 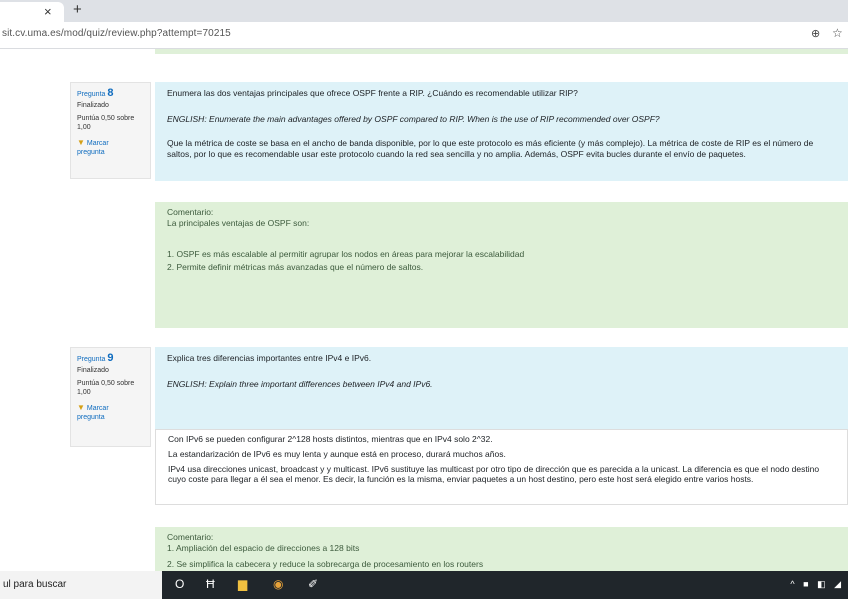 I want to click on new-tab-icon: +, so click(x=77, y=10).